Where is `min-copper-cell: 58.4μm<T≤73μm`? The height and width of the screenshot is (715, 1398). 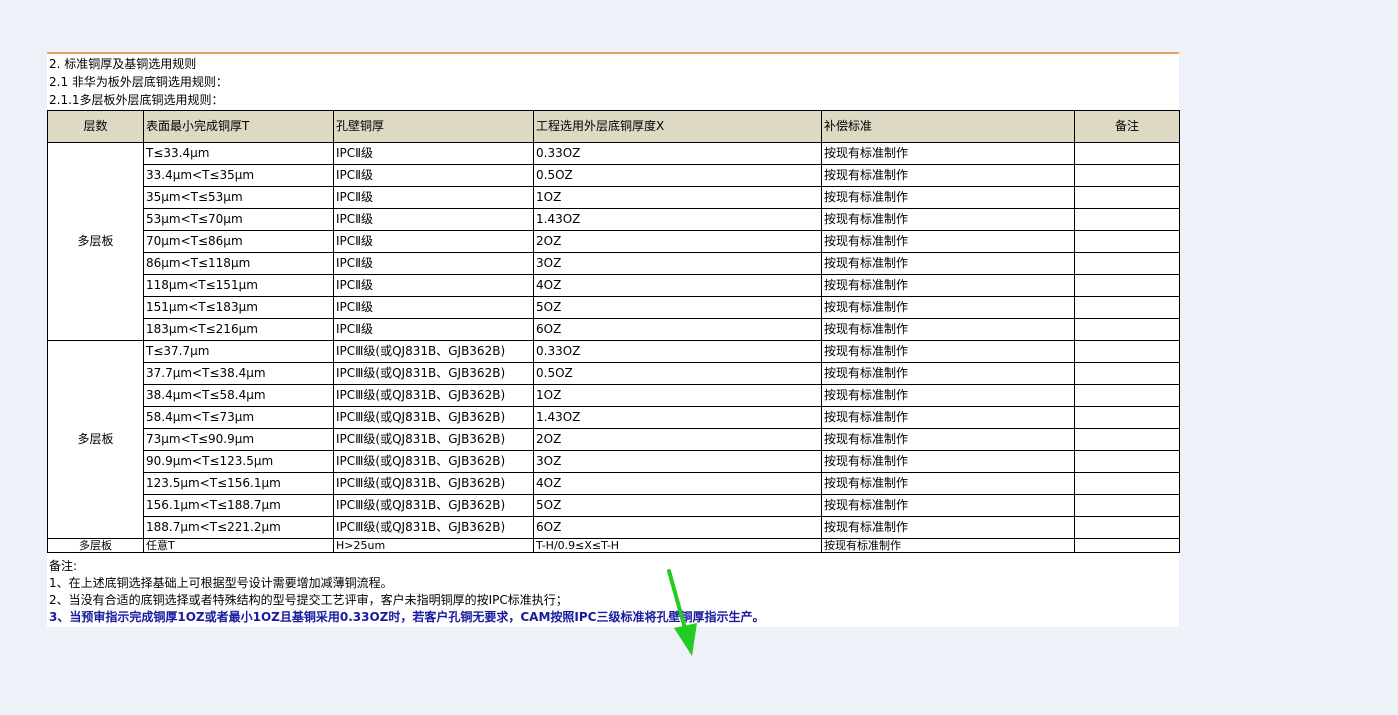
min-copper-cell: 58.4μm<T≤73μm is located at coordinates (238, 417).